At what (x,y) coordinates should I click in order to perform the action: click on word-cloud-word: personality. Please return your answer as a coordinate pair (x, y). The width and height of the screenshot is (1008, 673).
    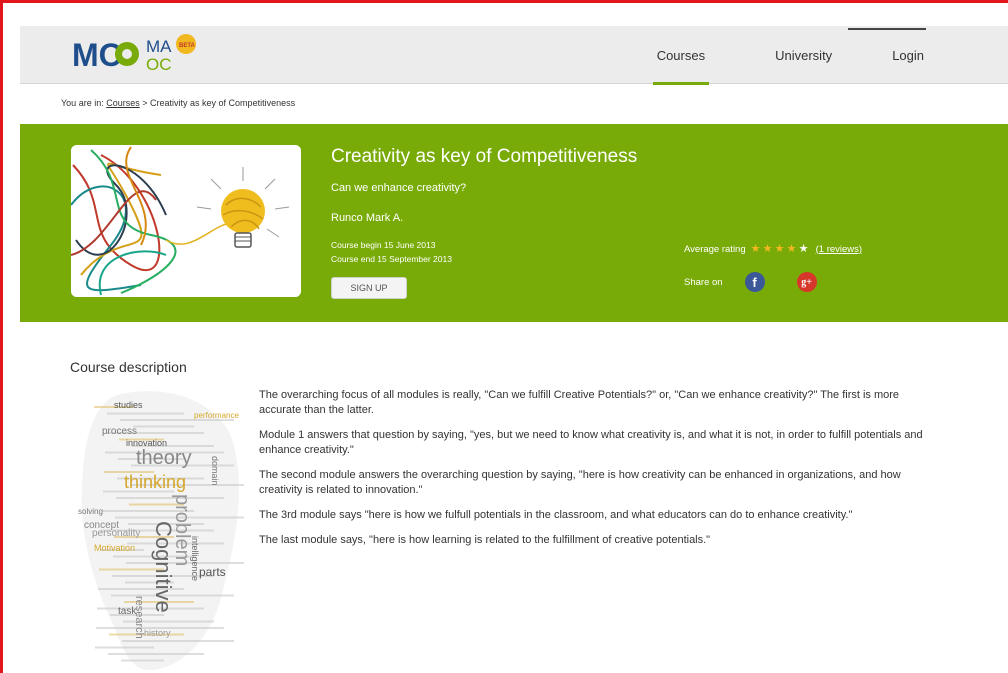
    Looking at the image, I should click on (116, 533).